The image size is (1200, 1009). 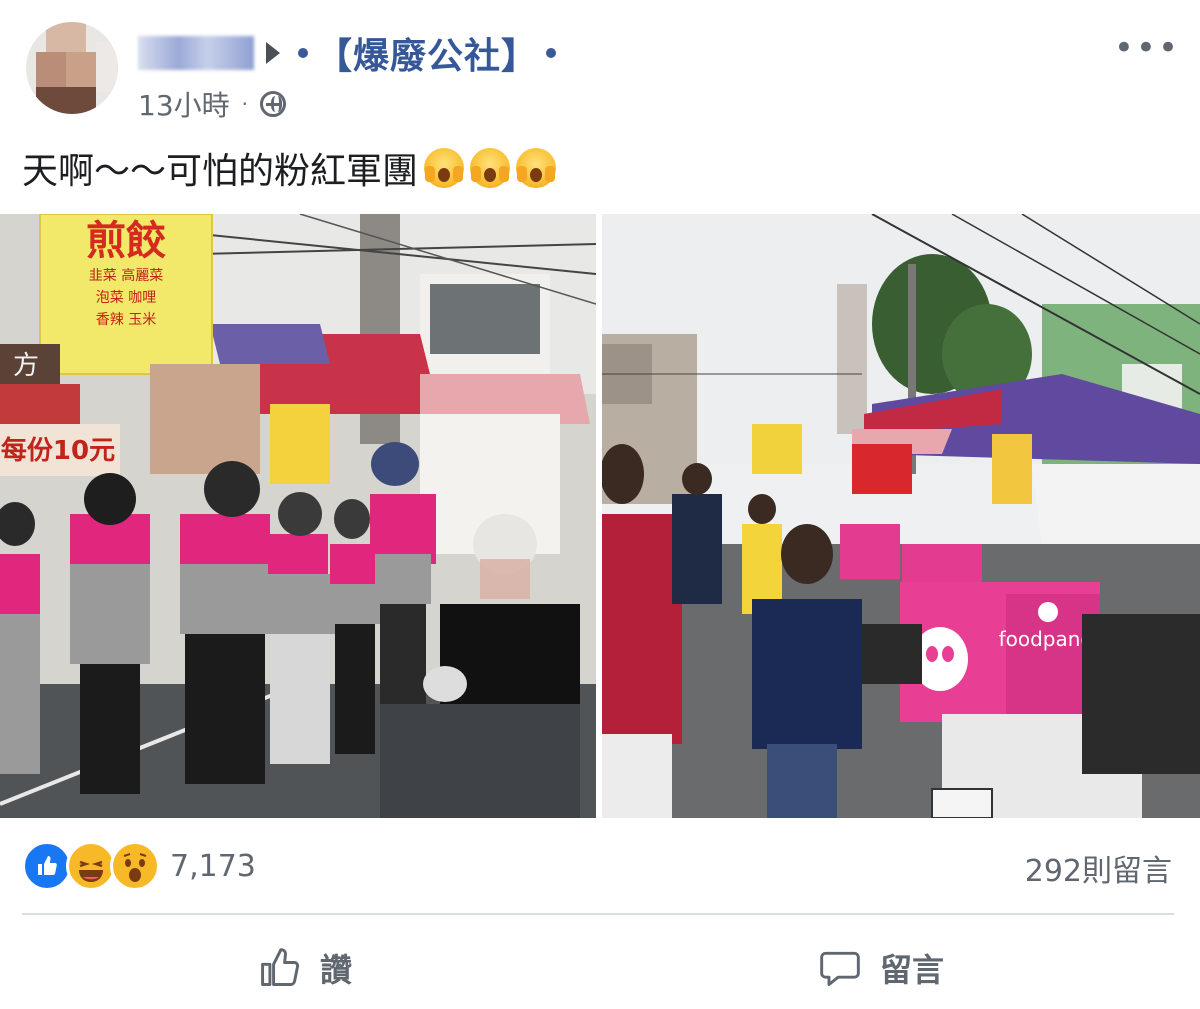 I want to click on post-text: 天啊～～可怕的粉紅軍團, so click(x=289, y=168).